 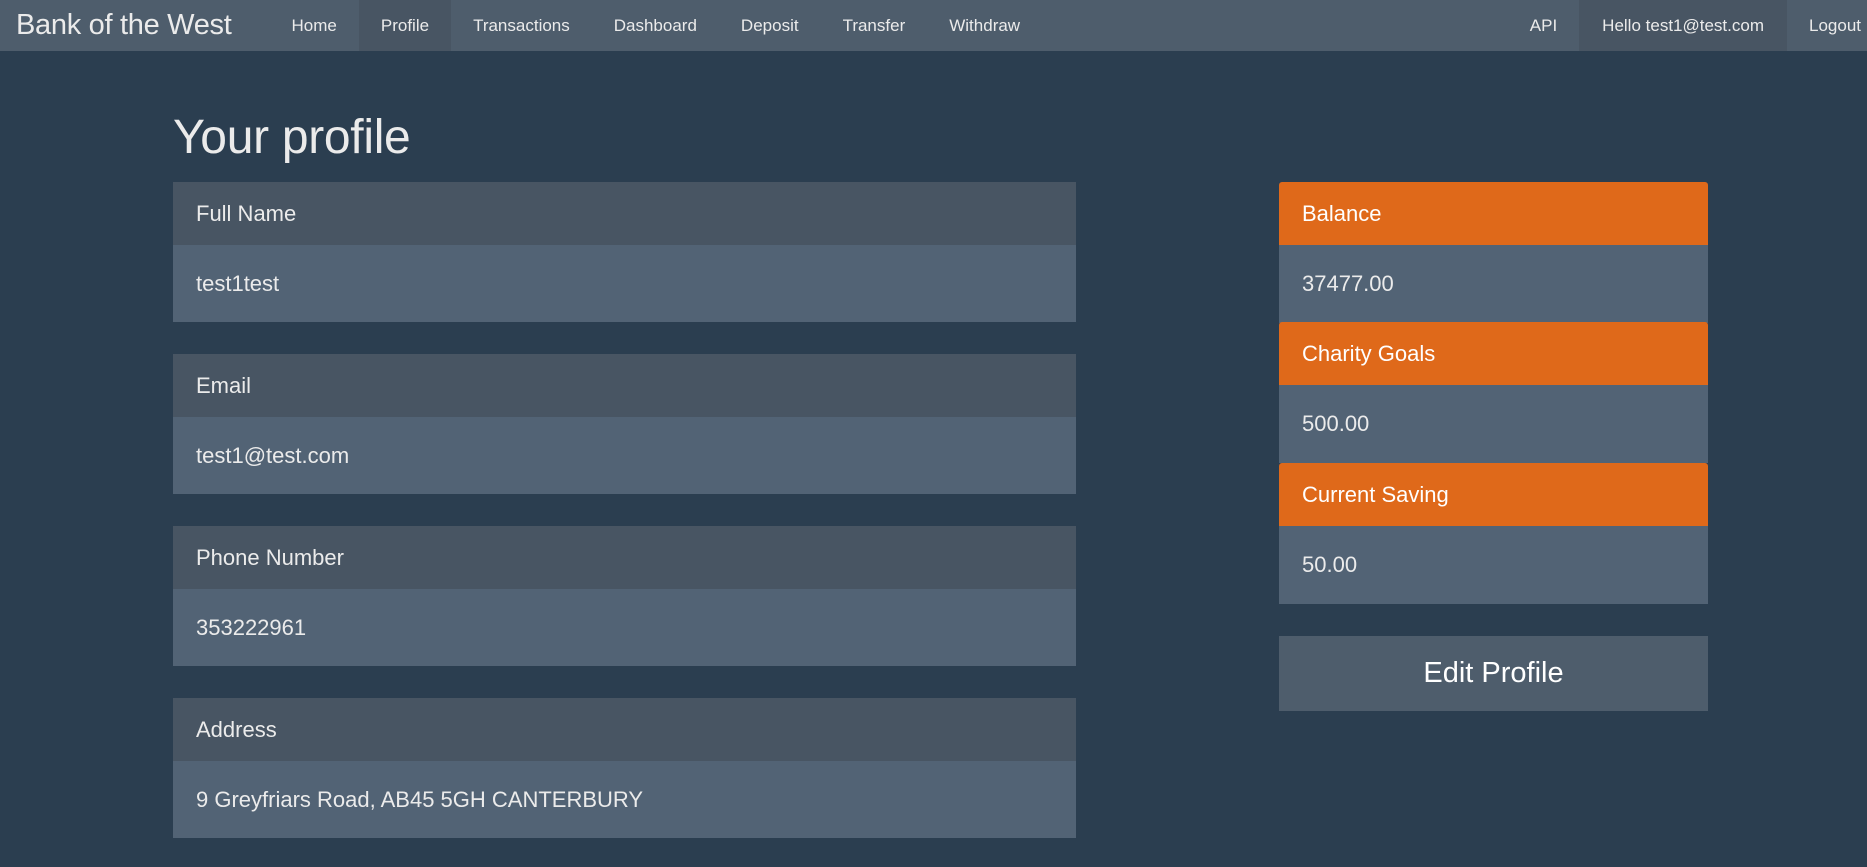 I want to click on phone-value: 353222961, so click(x=624, y=627).